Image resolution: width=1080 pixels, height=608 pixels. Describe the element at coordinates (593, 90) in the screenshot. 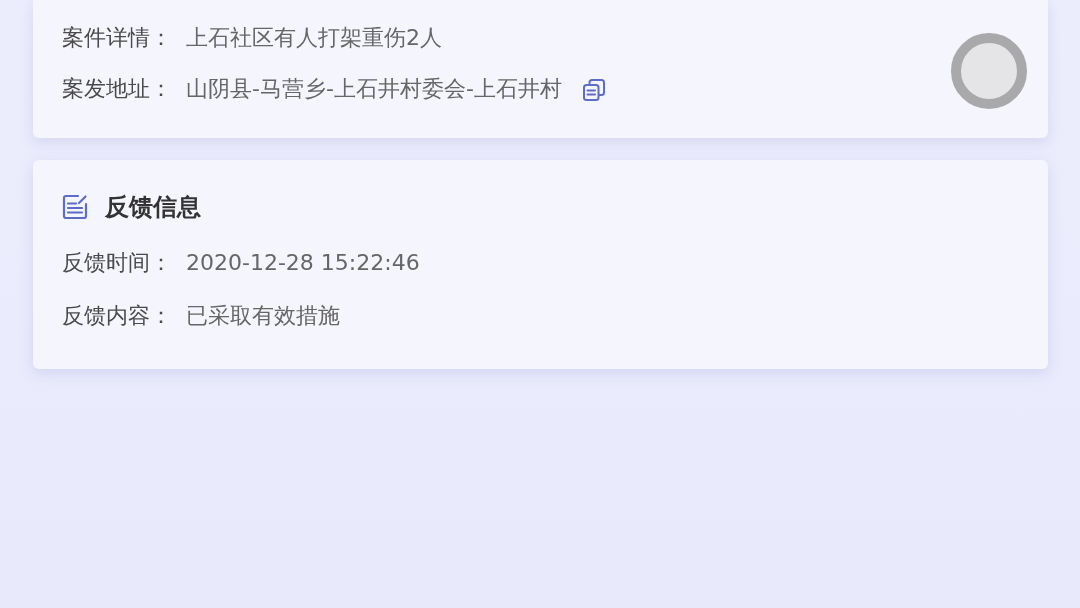

I see `copy-icon` at that location.